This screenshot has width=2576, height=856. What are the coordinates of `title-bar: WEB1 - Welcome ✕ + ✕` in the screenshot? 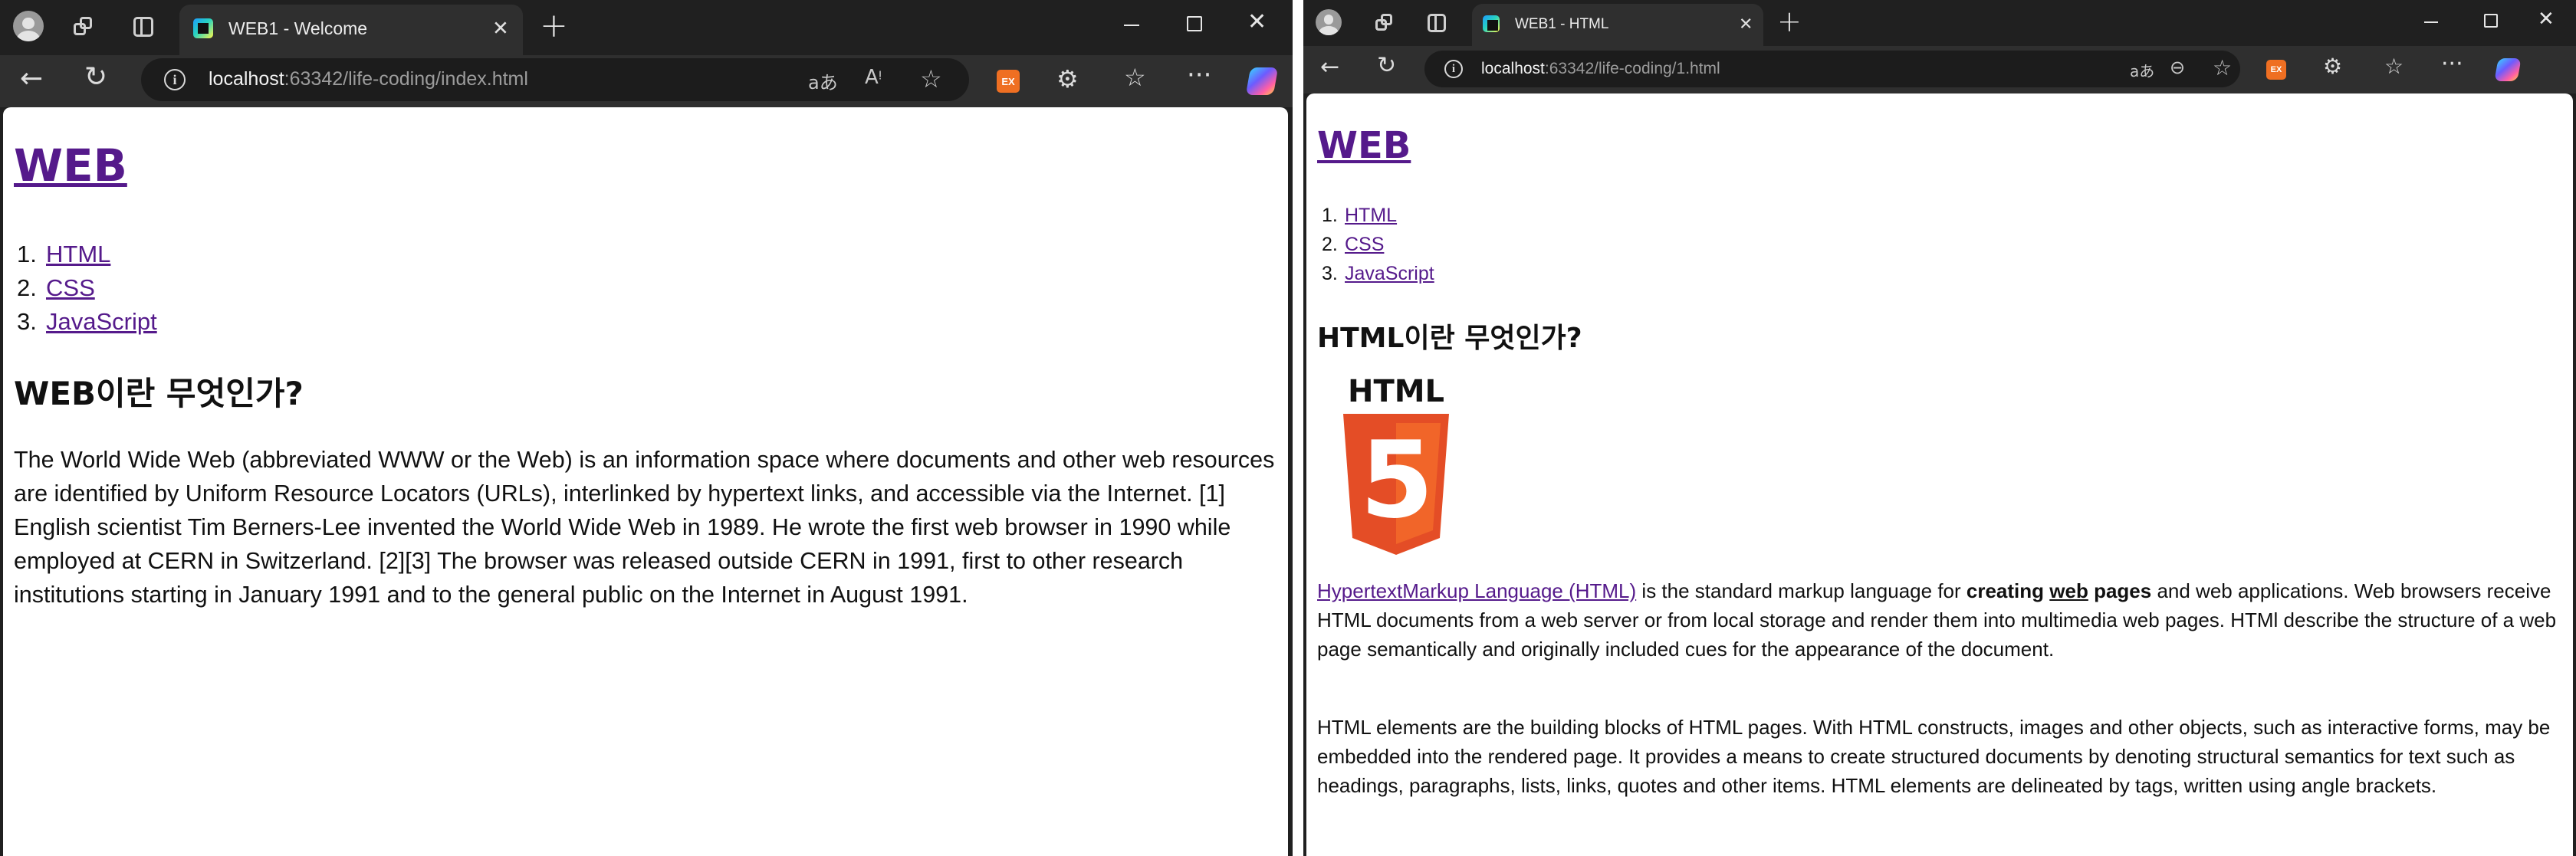 It's located at (646, 27).